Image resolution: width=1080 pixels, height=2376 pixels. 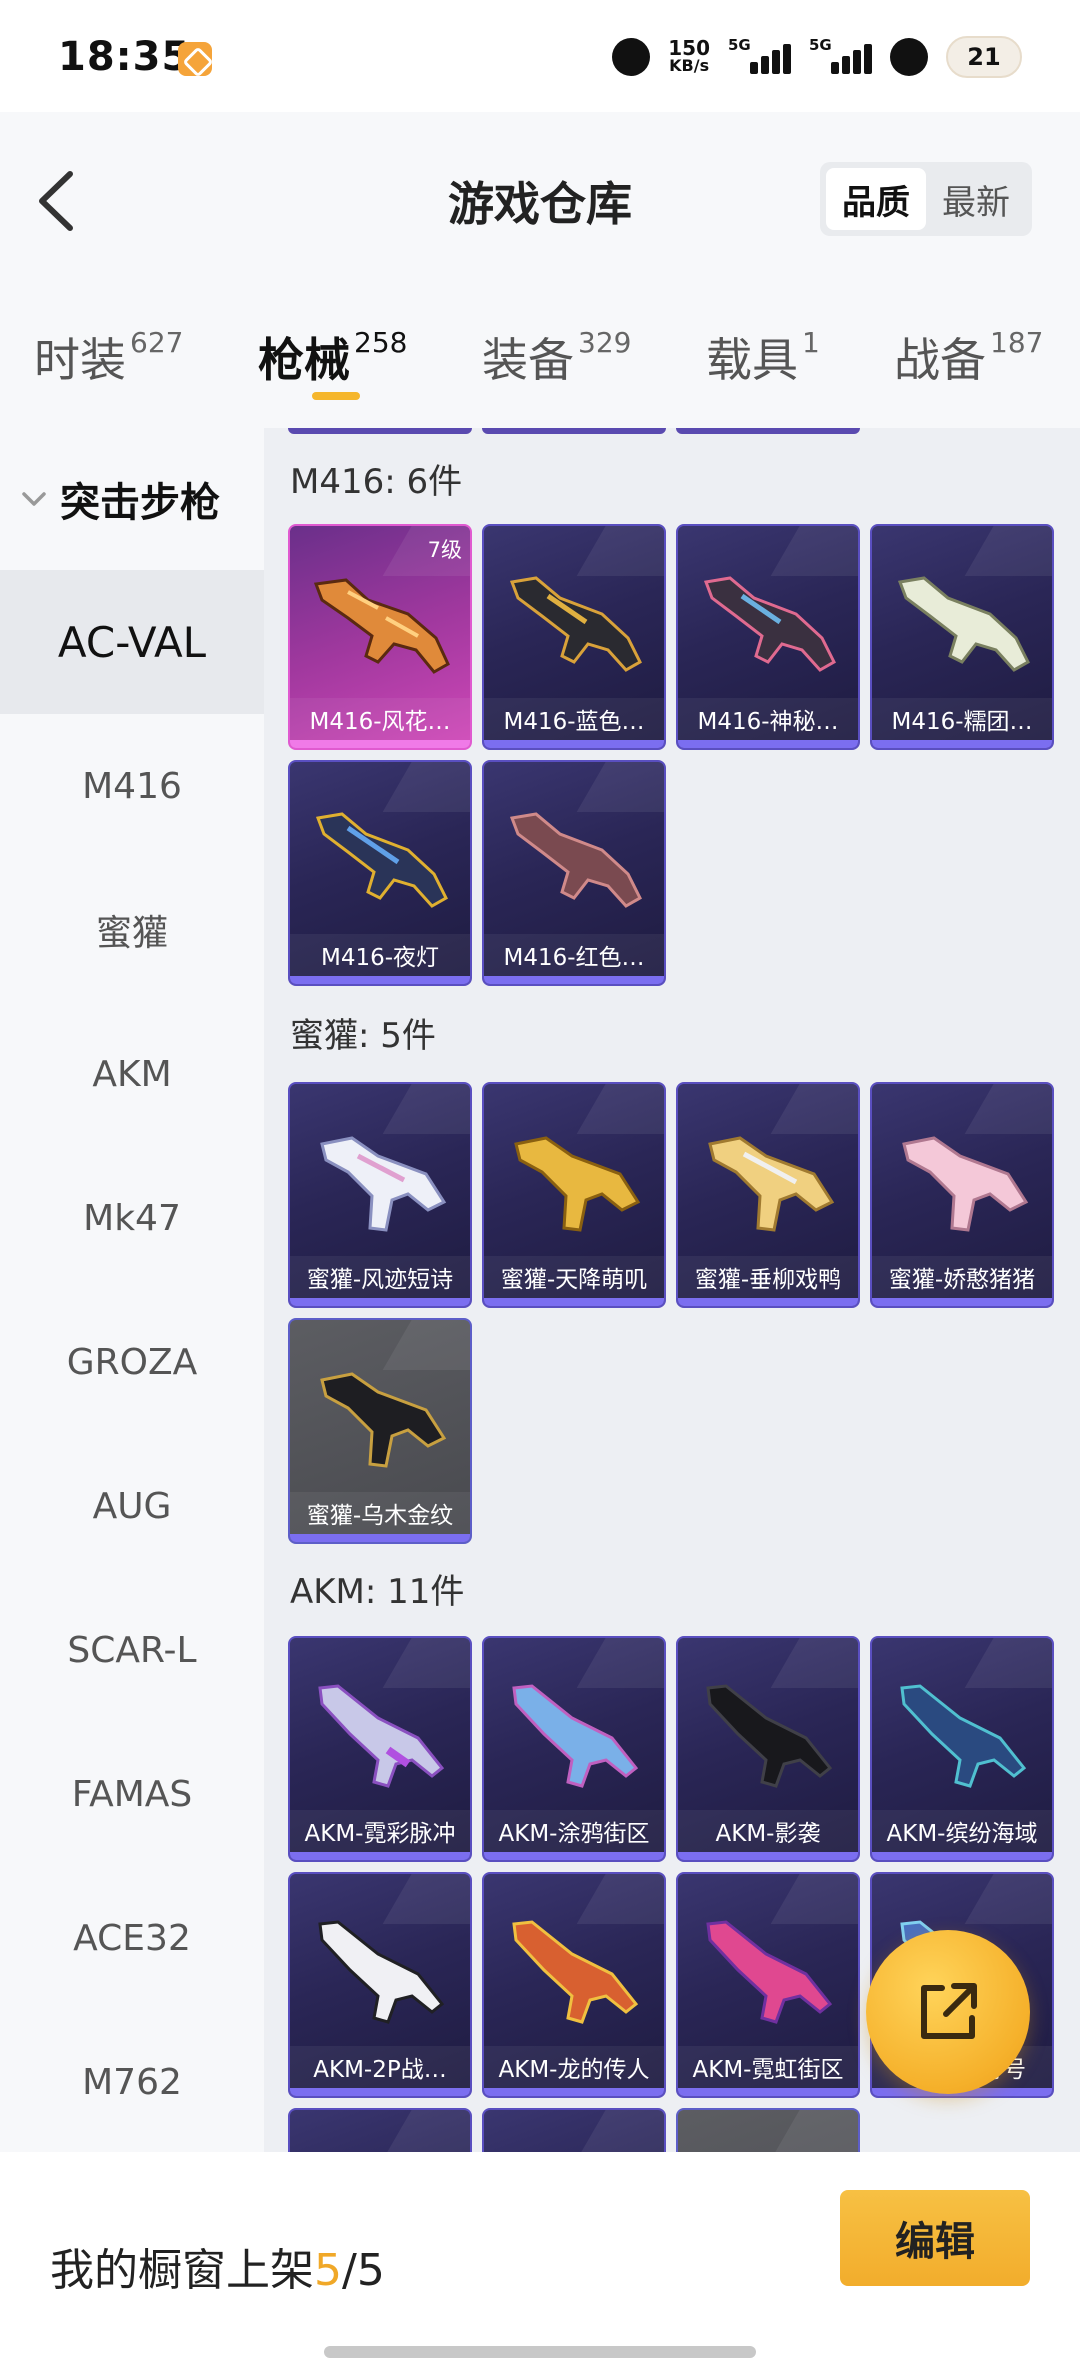 What do you see at coordinates (132, 1074) in the screenshot?
I see `sidebar-item-akm: AKM` at bounding box center [132, 1074].